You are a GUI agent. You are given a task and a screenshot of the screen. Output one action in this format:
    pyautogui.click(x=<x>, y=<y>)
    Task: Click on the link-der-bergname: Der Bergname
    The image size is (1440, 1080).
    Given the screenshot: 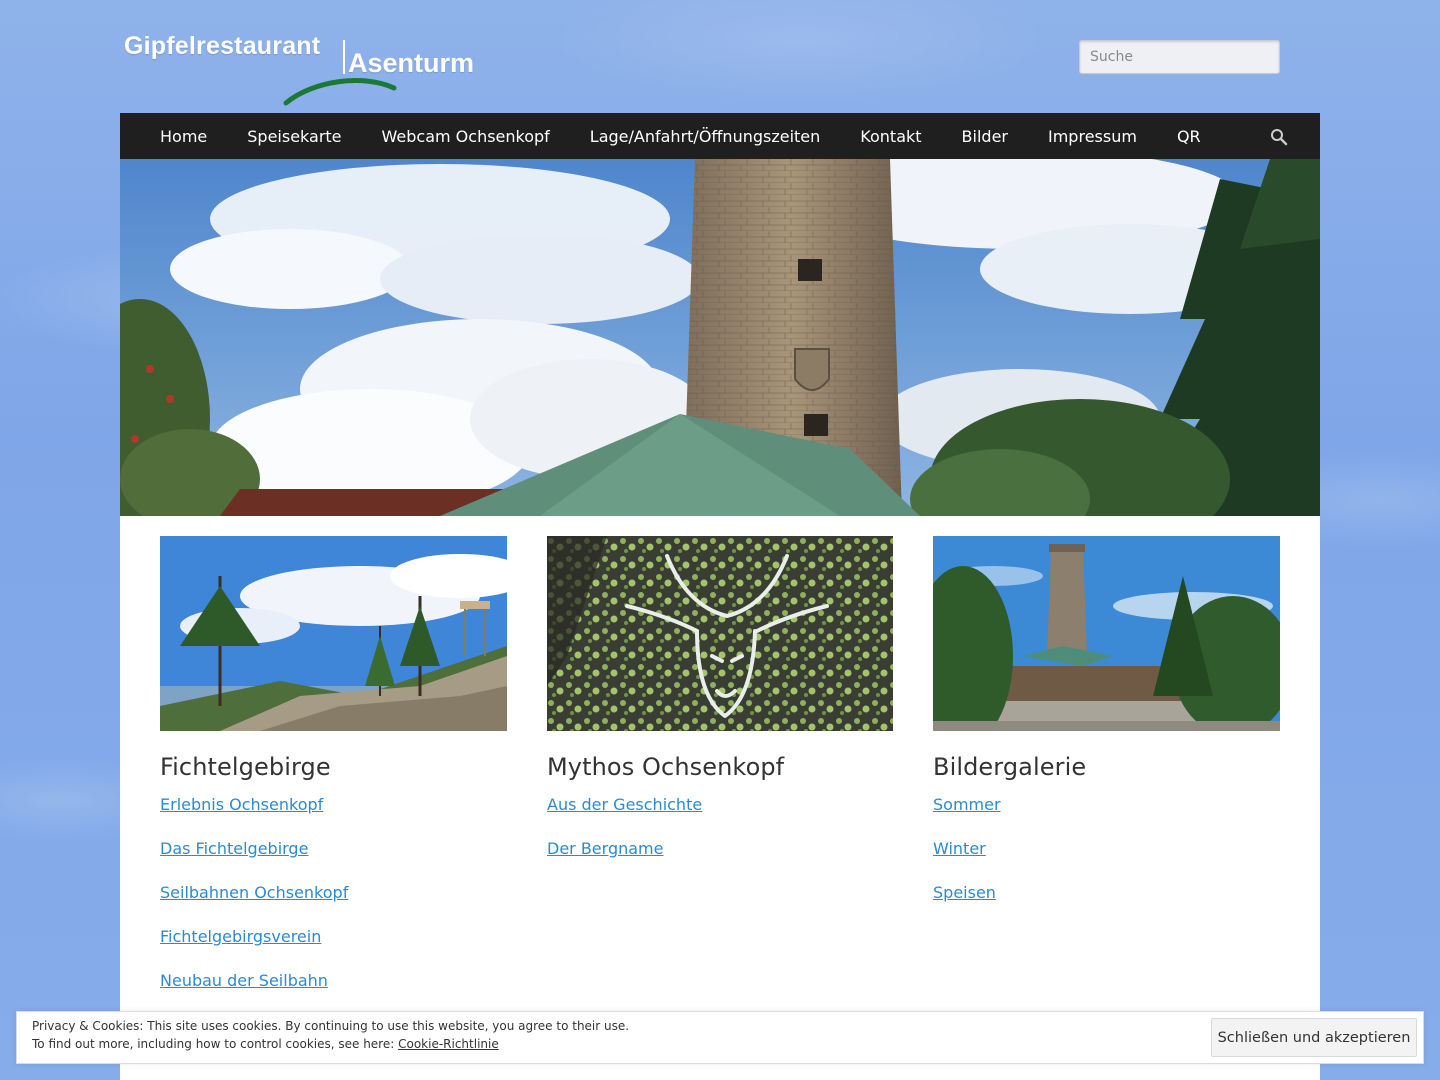 What is the action you would take?
    pyautogui.click(x=605, y=848)
    